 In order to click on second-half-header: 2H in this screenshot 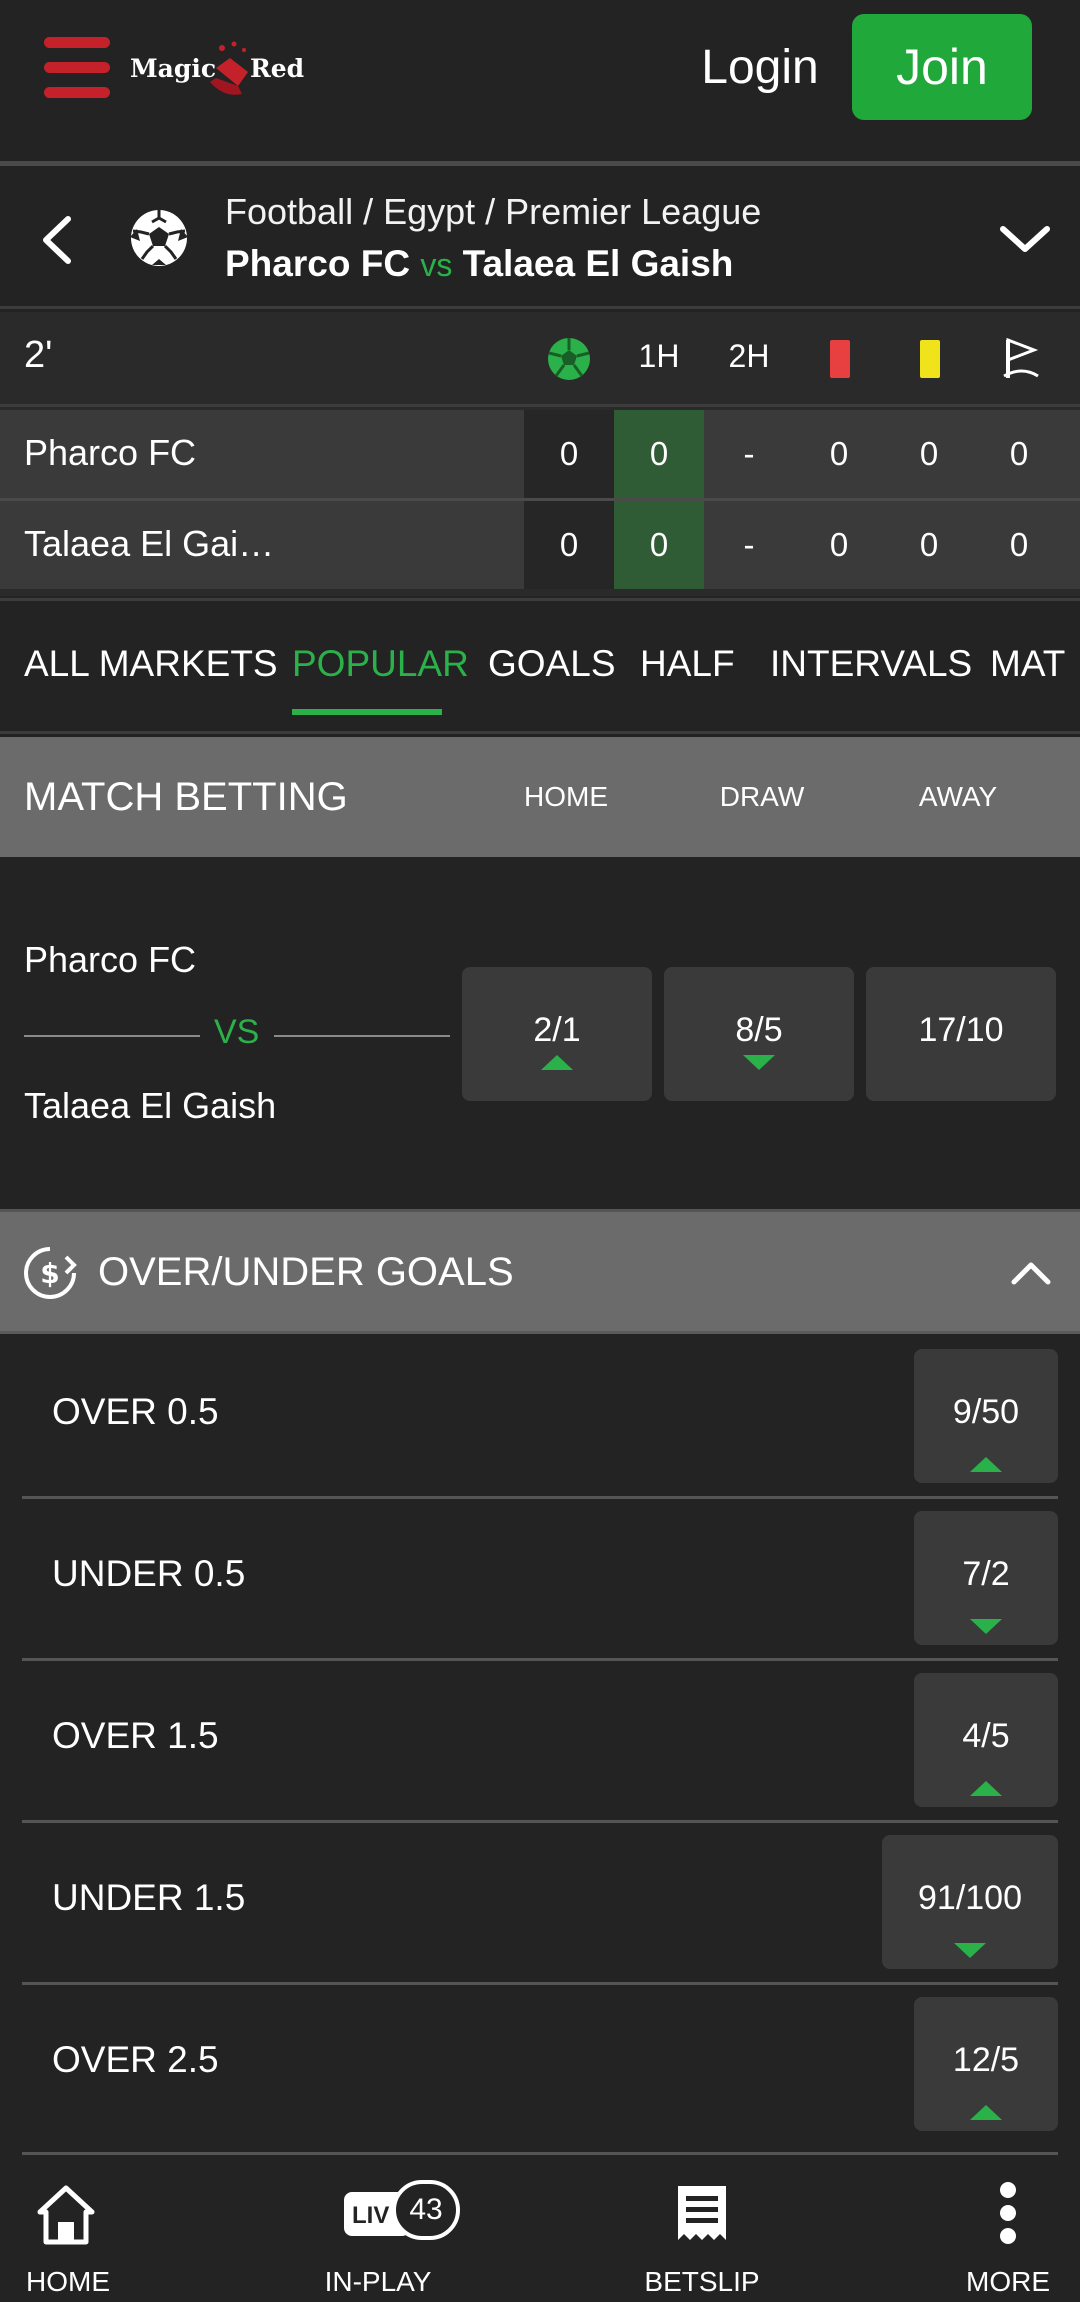, I will do `click(749, 356)`.